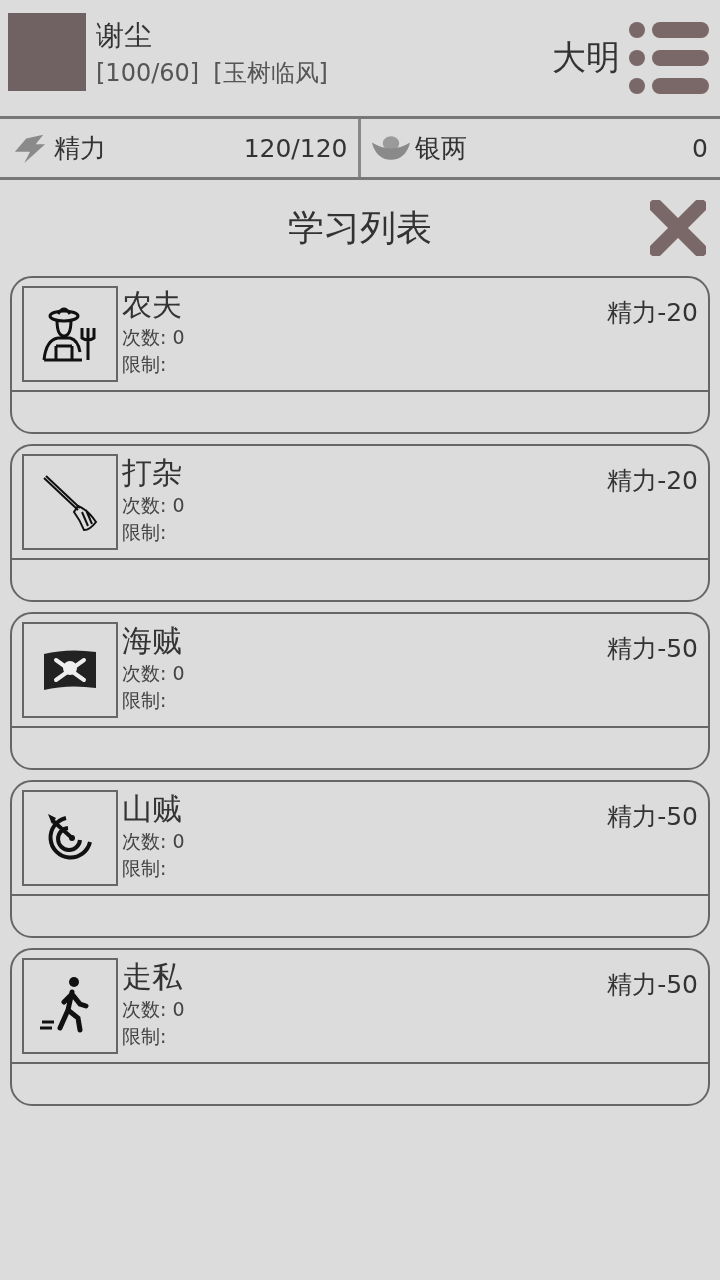 This screenshot has height=1280, width=720. Describe the element at coordinates (360, 691) in the screenshot. I see `job-card: 海贼 次数: 0 限制: 精力-50` at that location.